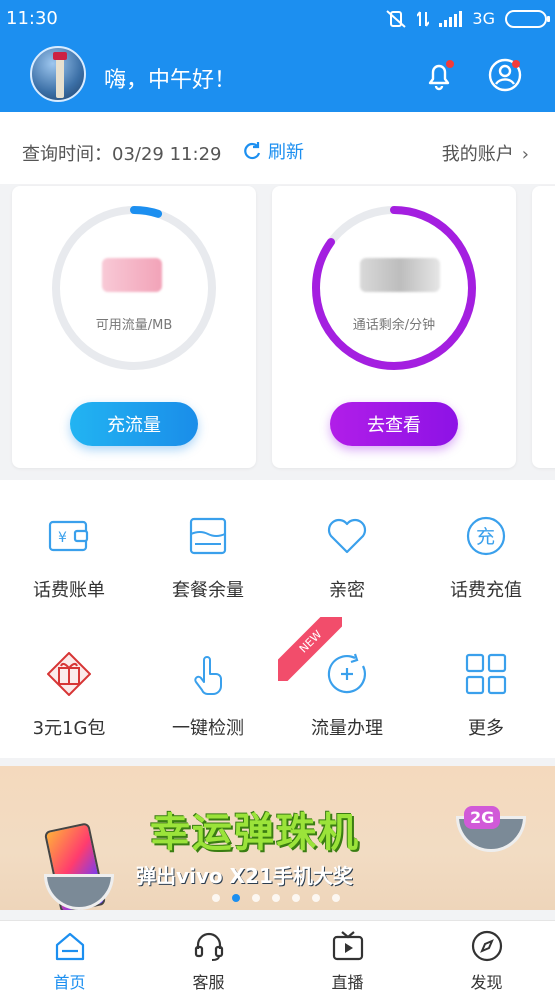 This screenshot has height=1000, width=555. Describe the element at coordinates (525, 154) in the screenshot. I see `chevron-right-icon: ›` at that location.